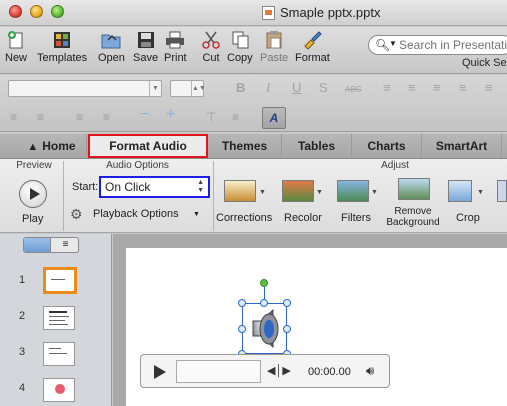 The height and width of the screenshot is (406, 507). I want to click on tab-smartart: SmartArt, so click(462, 146).